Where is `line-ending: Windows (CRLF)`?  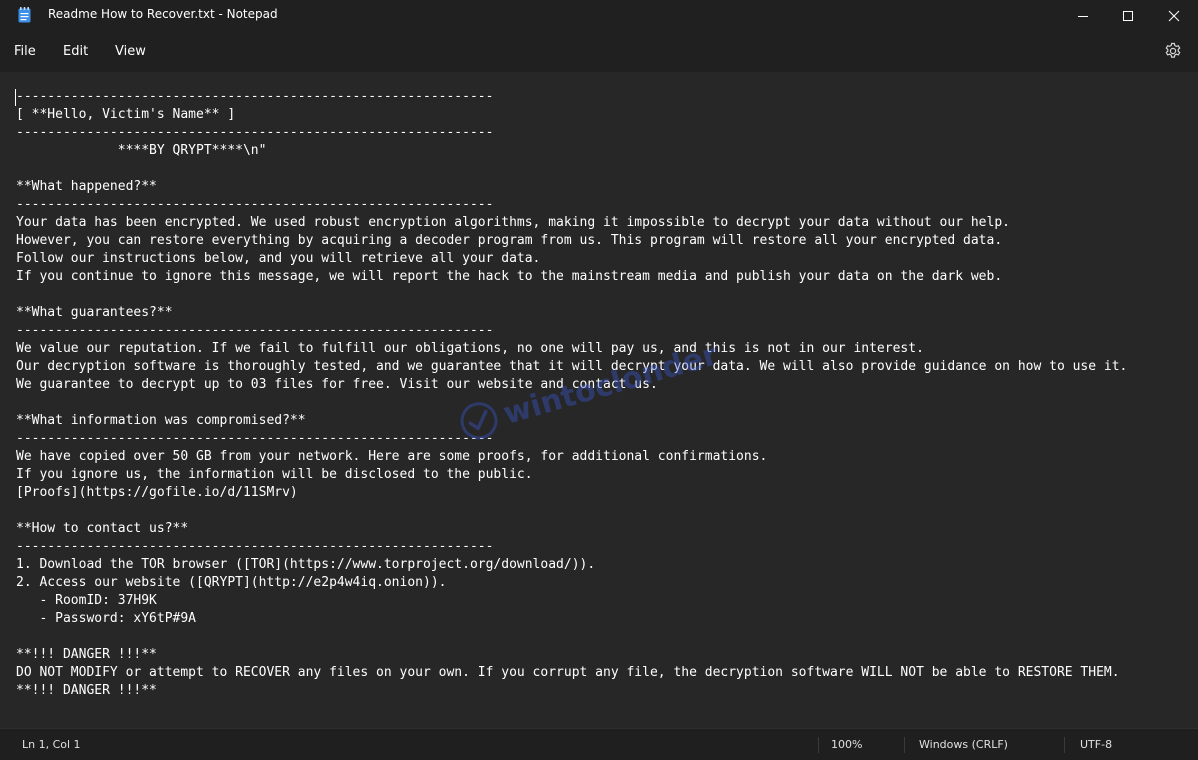 line-ending: Windows (CRLF) is located at coordinates (963, 744).